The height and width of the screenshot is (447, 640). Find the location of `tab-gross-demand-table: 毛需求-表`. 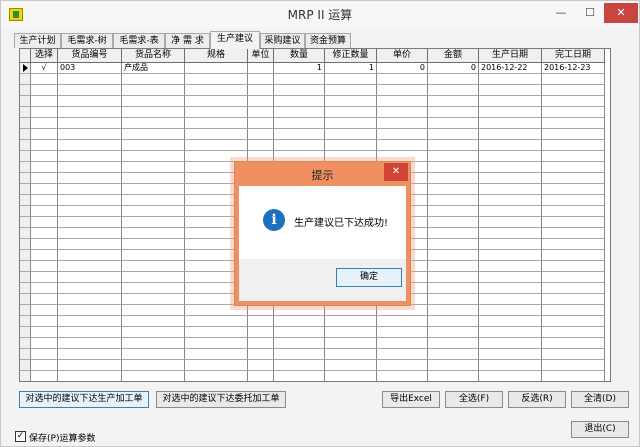

tab-gross-demand-table: 毛需求-表 is located at coordinates (139, 40).